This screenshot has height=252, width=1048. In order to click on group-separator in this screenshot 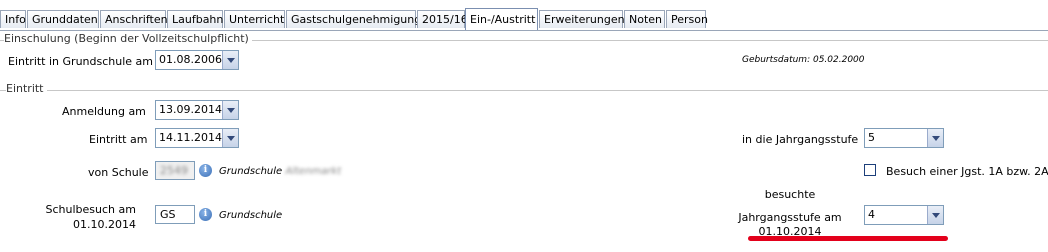, I will do `click(524, 90)`.